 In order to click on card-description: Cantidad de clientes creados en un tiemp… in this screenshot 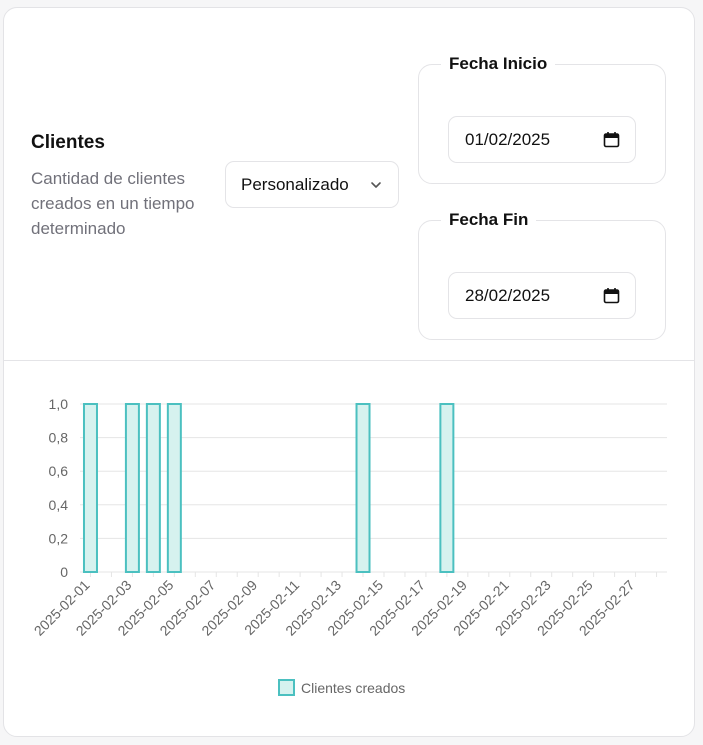, I will do `click(113, 203)`.